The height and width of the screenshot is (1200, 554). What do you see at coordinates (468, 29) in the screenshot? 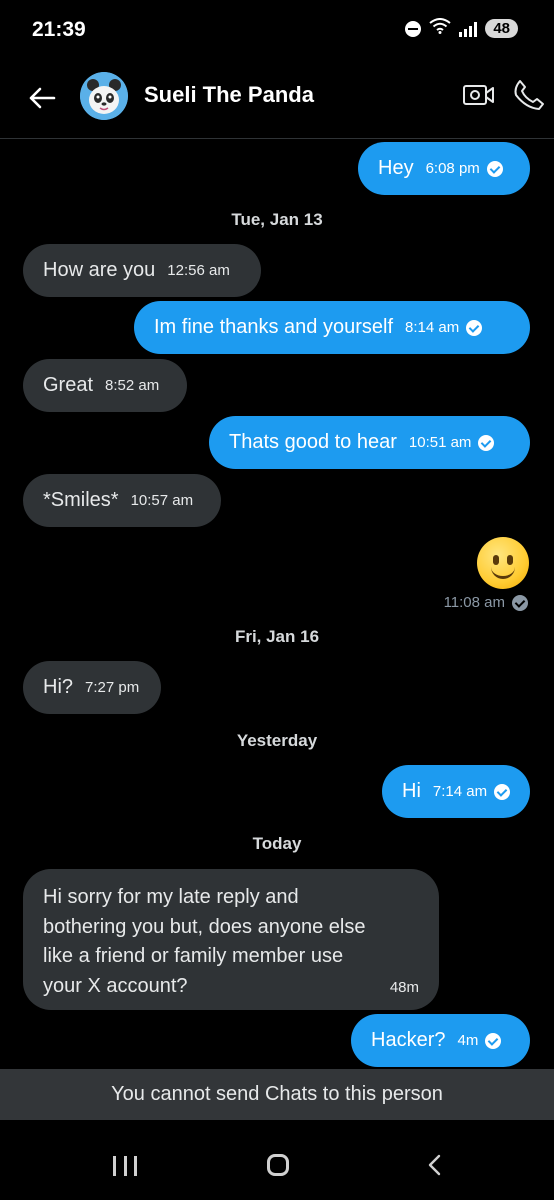
I see `signal-icon` at bounding box center [468, 29].